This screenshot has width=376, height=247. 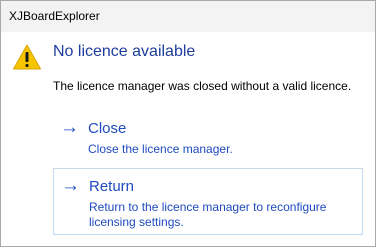 What do you see at coordinates (27, 57) in the screenshot?
I see `warning-icon` at bounding box center [27, 57].